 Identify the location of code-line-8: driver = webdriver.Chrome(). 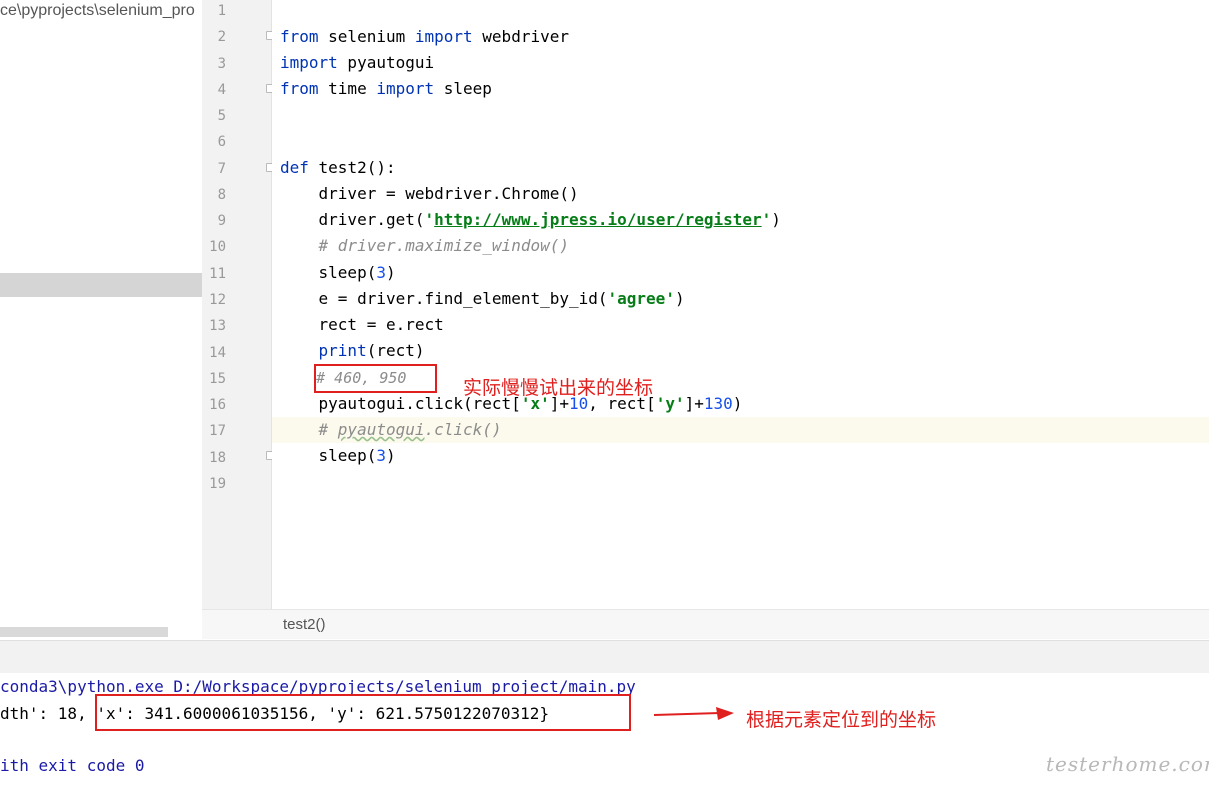
(429, 194).